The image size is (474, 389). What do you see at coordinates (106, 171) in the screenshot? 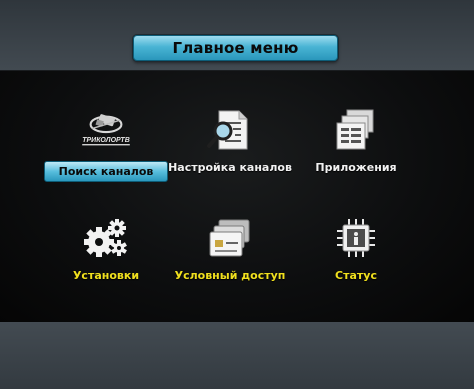
I see `menu-item-label: Поиск каналов` at bounding box center [106, 171].